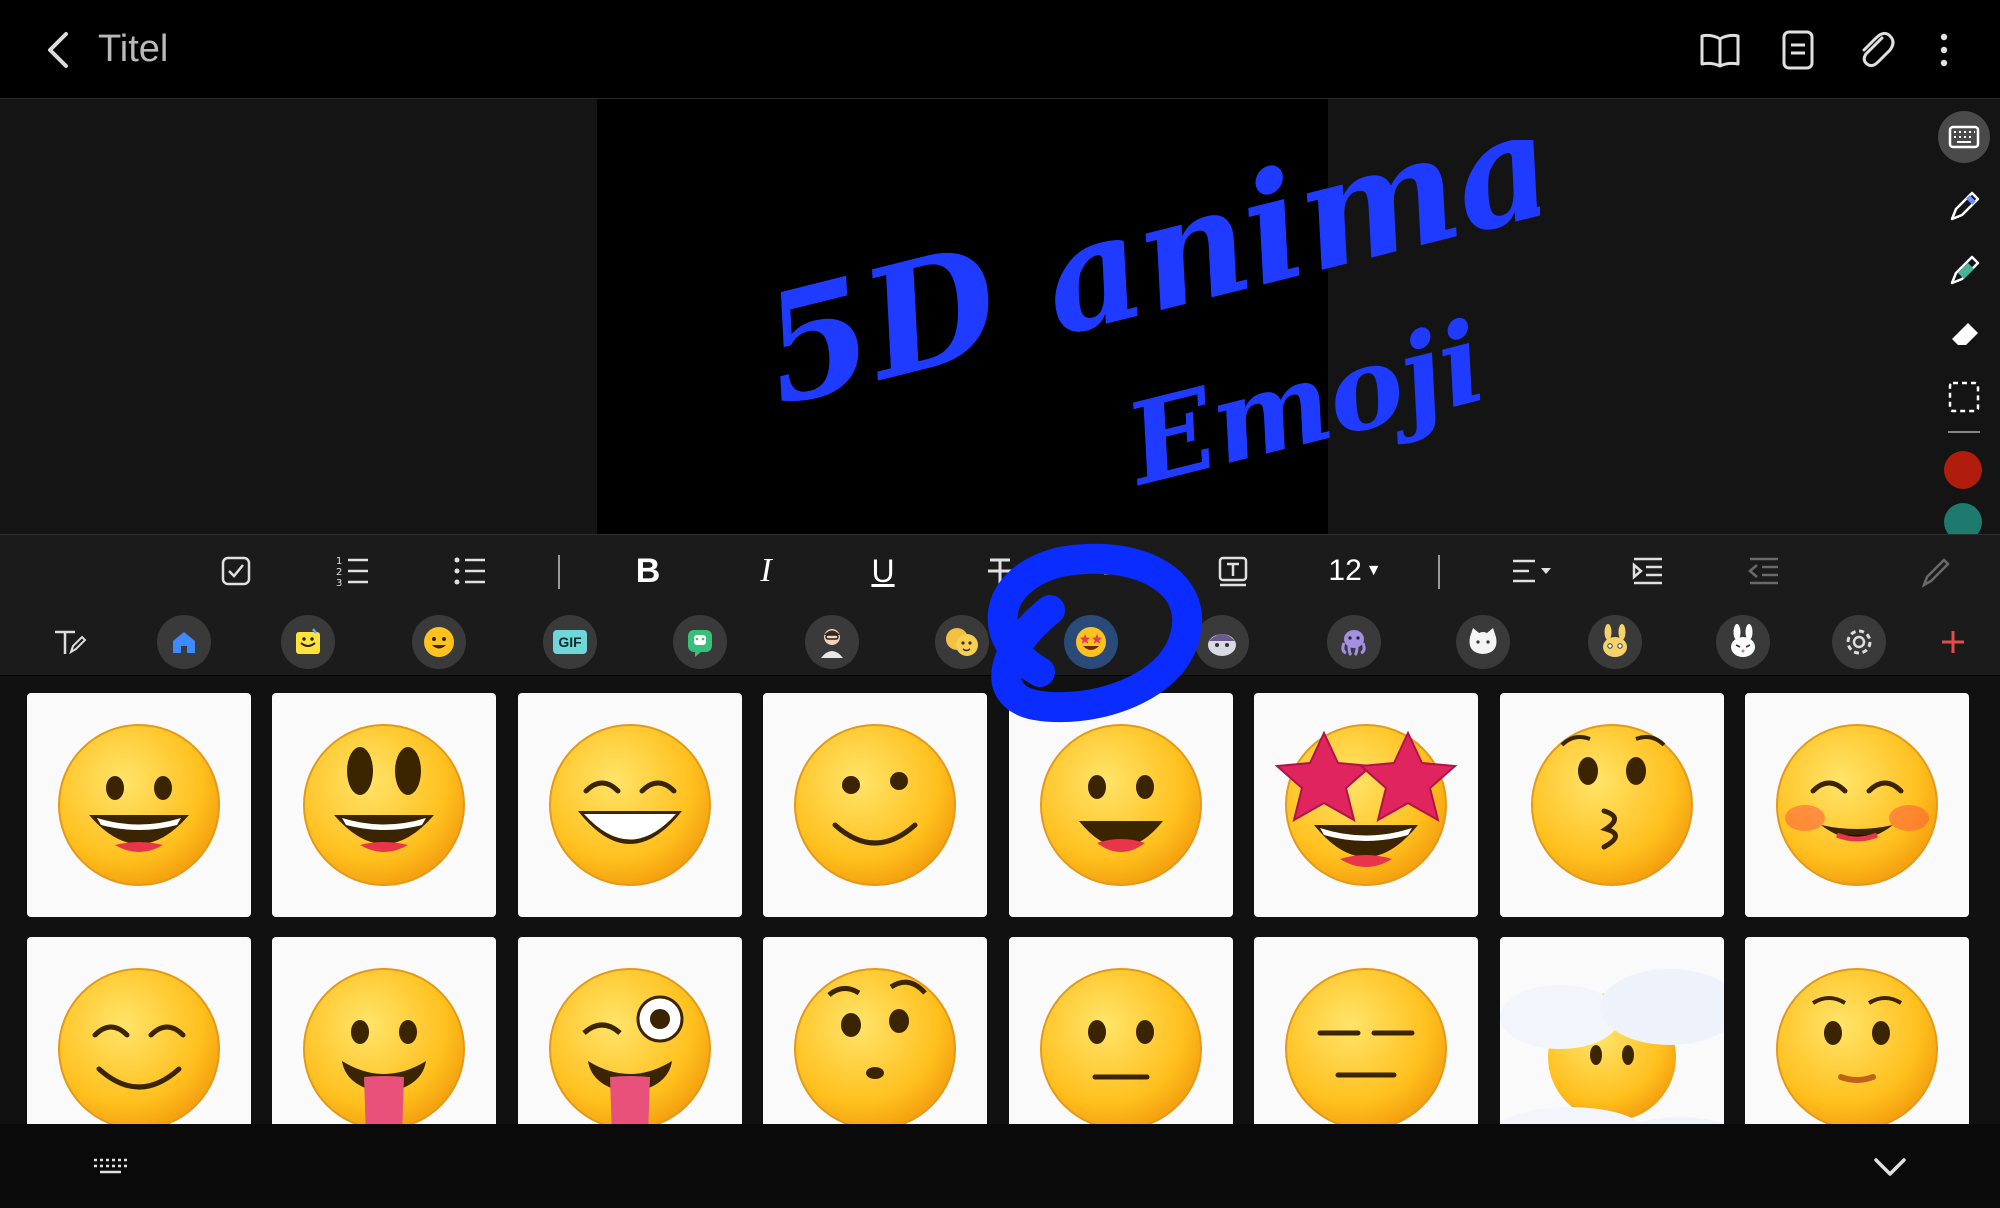 The height and width of the screenshot is (1208, 2000). I want to click on hide-keyboard-chevron-icon, so click(1890, 1166).